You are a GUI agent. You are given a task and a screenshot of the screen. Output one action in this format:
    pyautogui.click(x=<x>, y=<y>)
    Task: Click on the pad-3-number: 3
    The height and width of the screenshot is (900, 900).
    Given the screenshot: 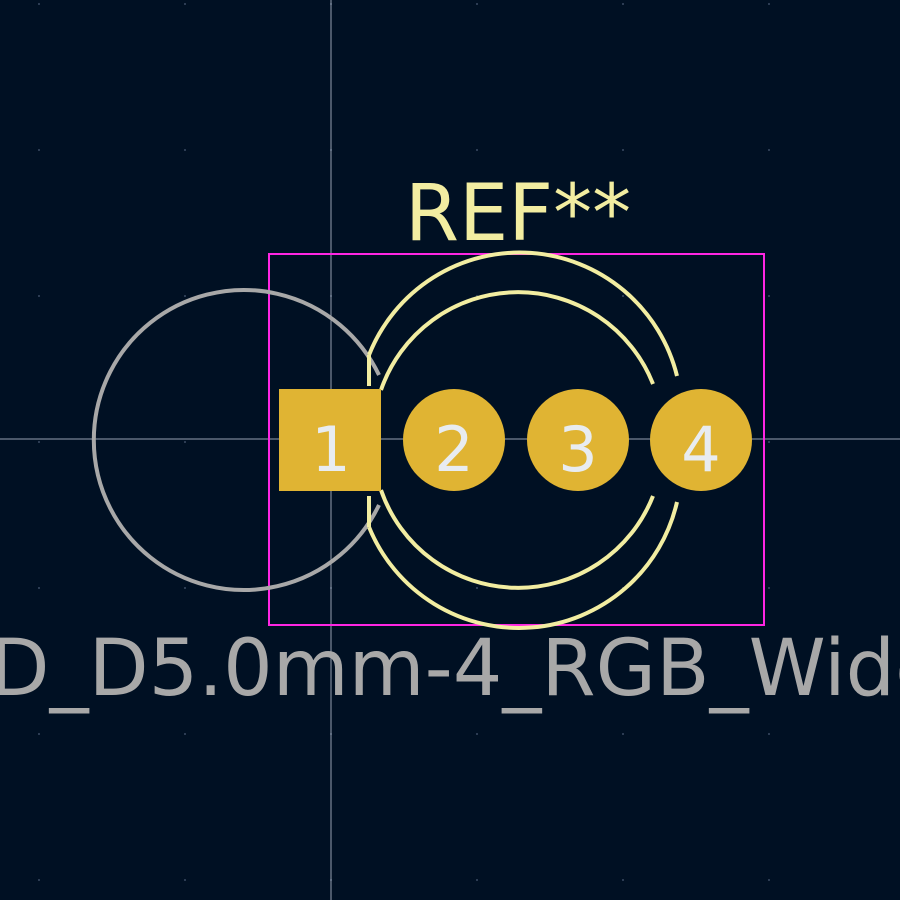 What is the action you would take?
    pyautogui.click(x=577, y=449)
    